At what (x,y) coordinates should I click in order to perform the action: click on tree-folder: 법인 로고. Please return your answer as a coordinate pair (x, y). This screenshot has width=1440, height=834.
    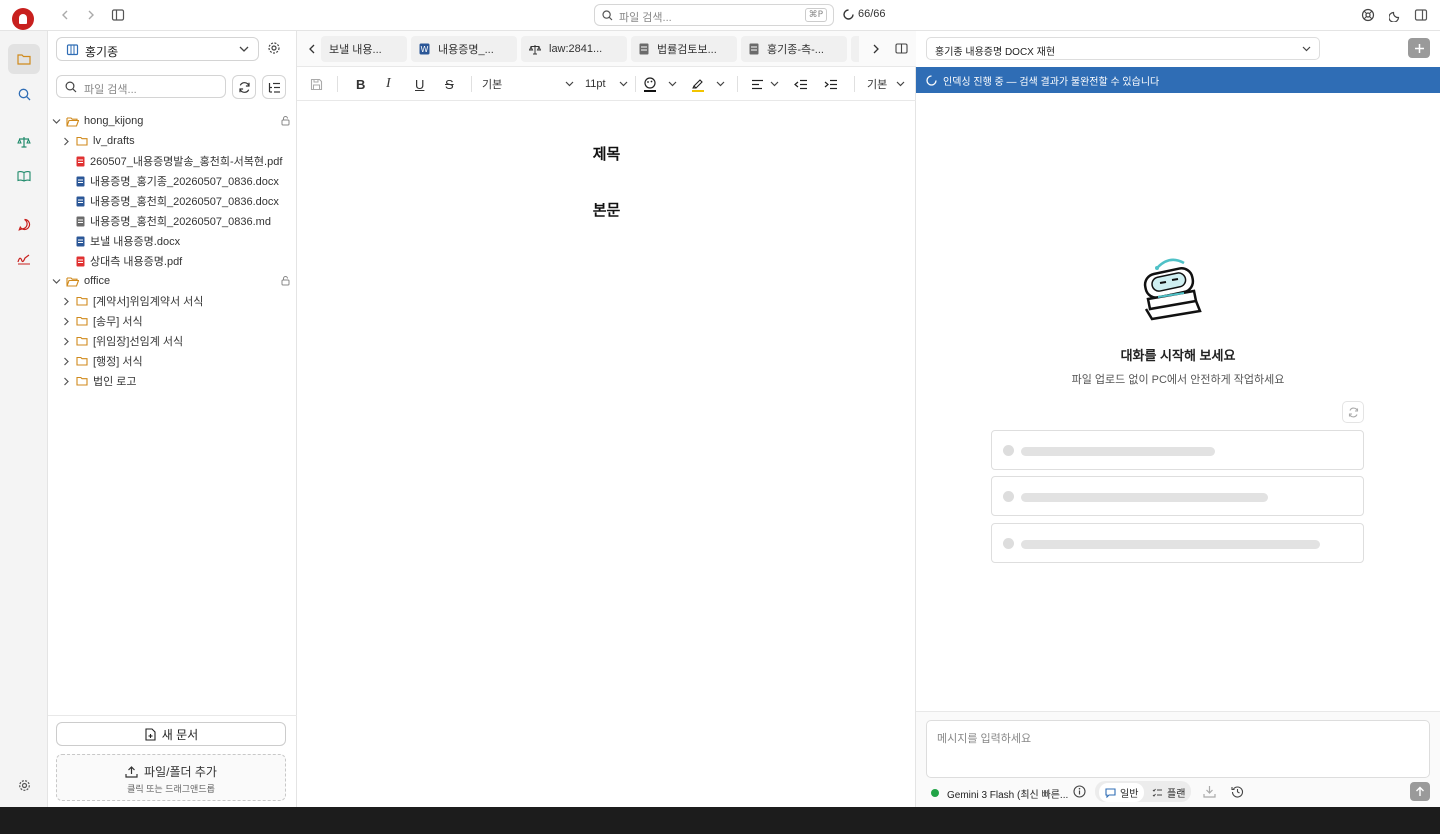
    Looking at the image, I should click on (99, 381).